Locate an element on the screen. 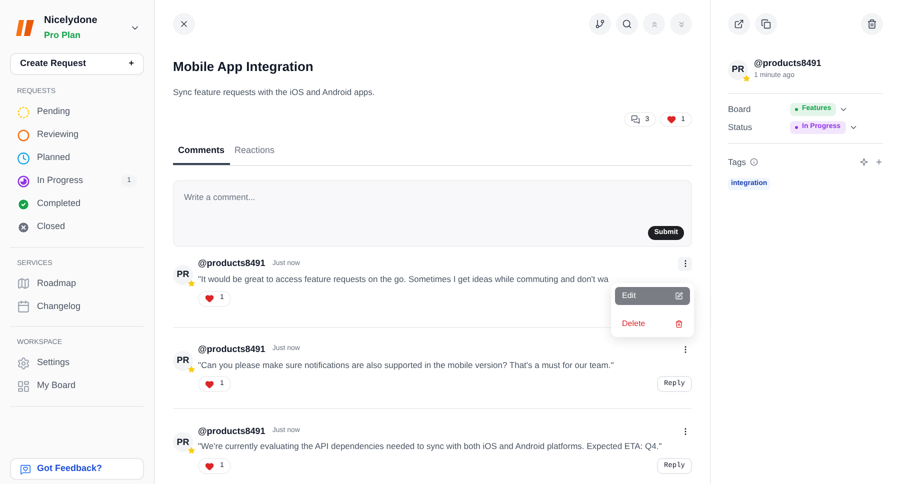 The image size is (900, 484). more-button is located at coordinates (685, 263).